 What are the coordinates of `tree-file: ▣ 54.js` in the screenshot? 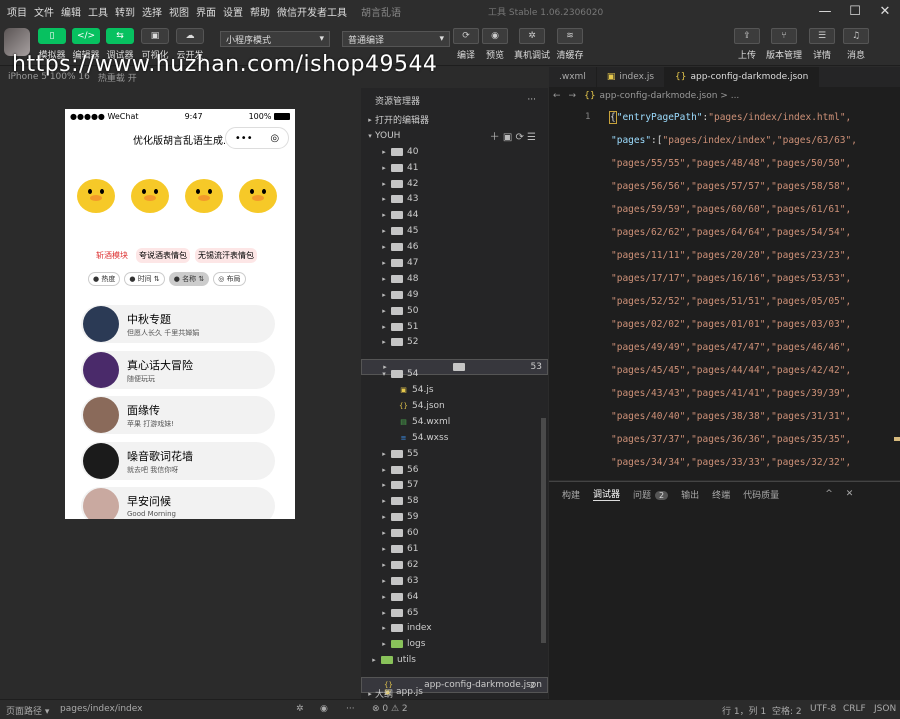 It's located at (454, 390).